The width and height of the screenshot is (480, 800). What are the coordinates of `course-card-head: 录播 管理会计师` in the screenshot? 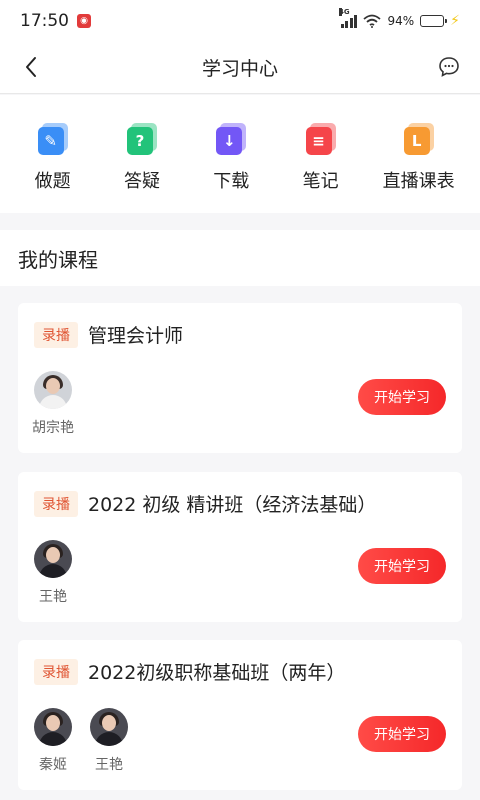 It's located at (108, 334).